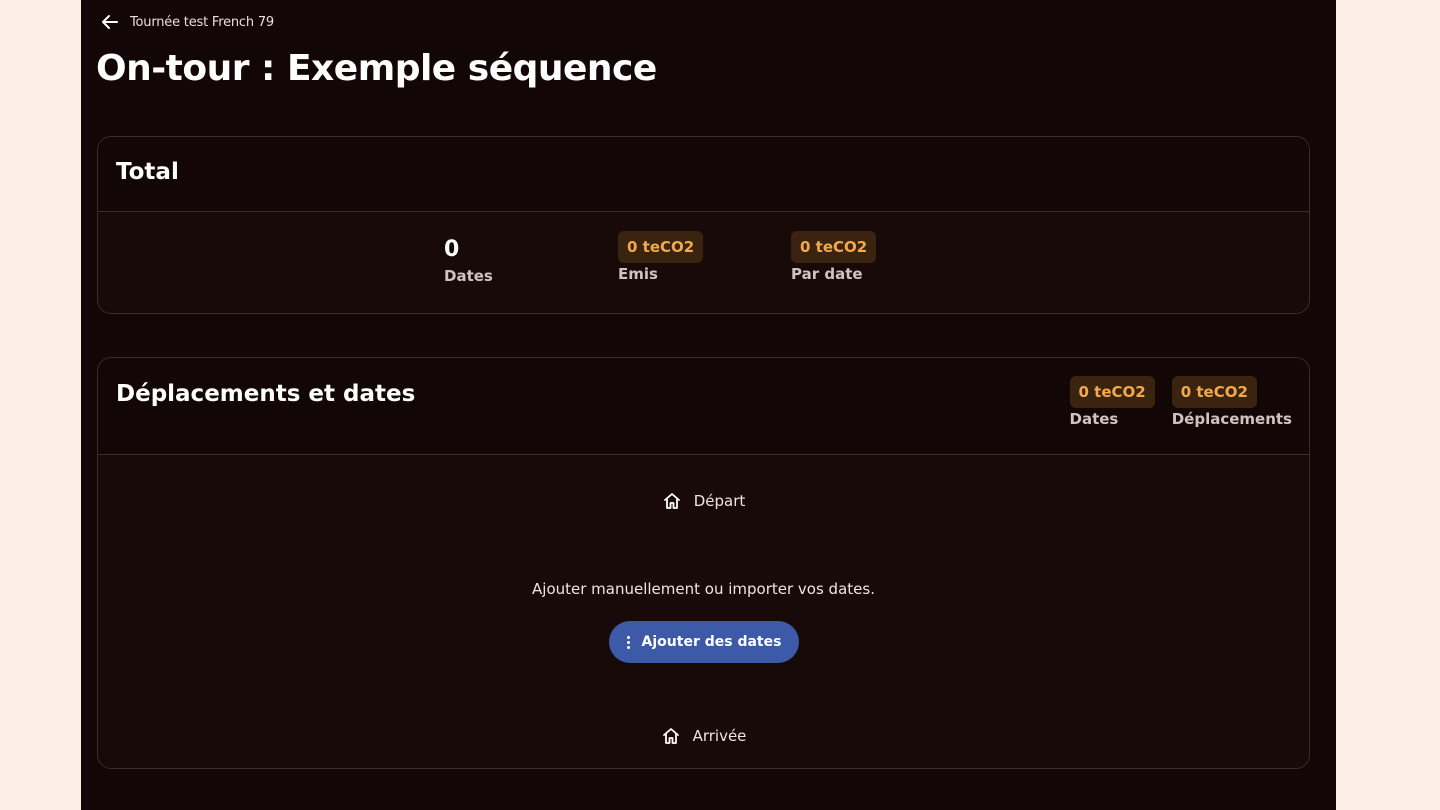 This screenshot has height=810, width=1440. I want to click on stat-emitted: 0 teCO2 Emis, so click(661, 257).